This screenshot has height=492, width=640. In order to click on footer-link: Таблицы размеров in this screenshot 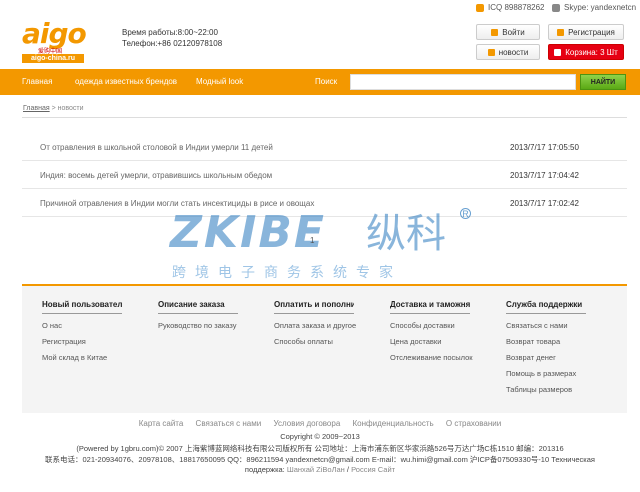, I will do `click(546, 389)`.